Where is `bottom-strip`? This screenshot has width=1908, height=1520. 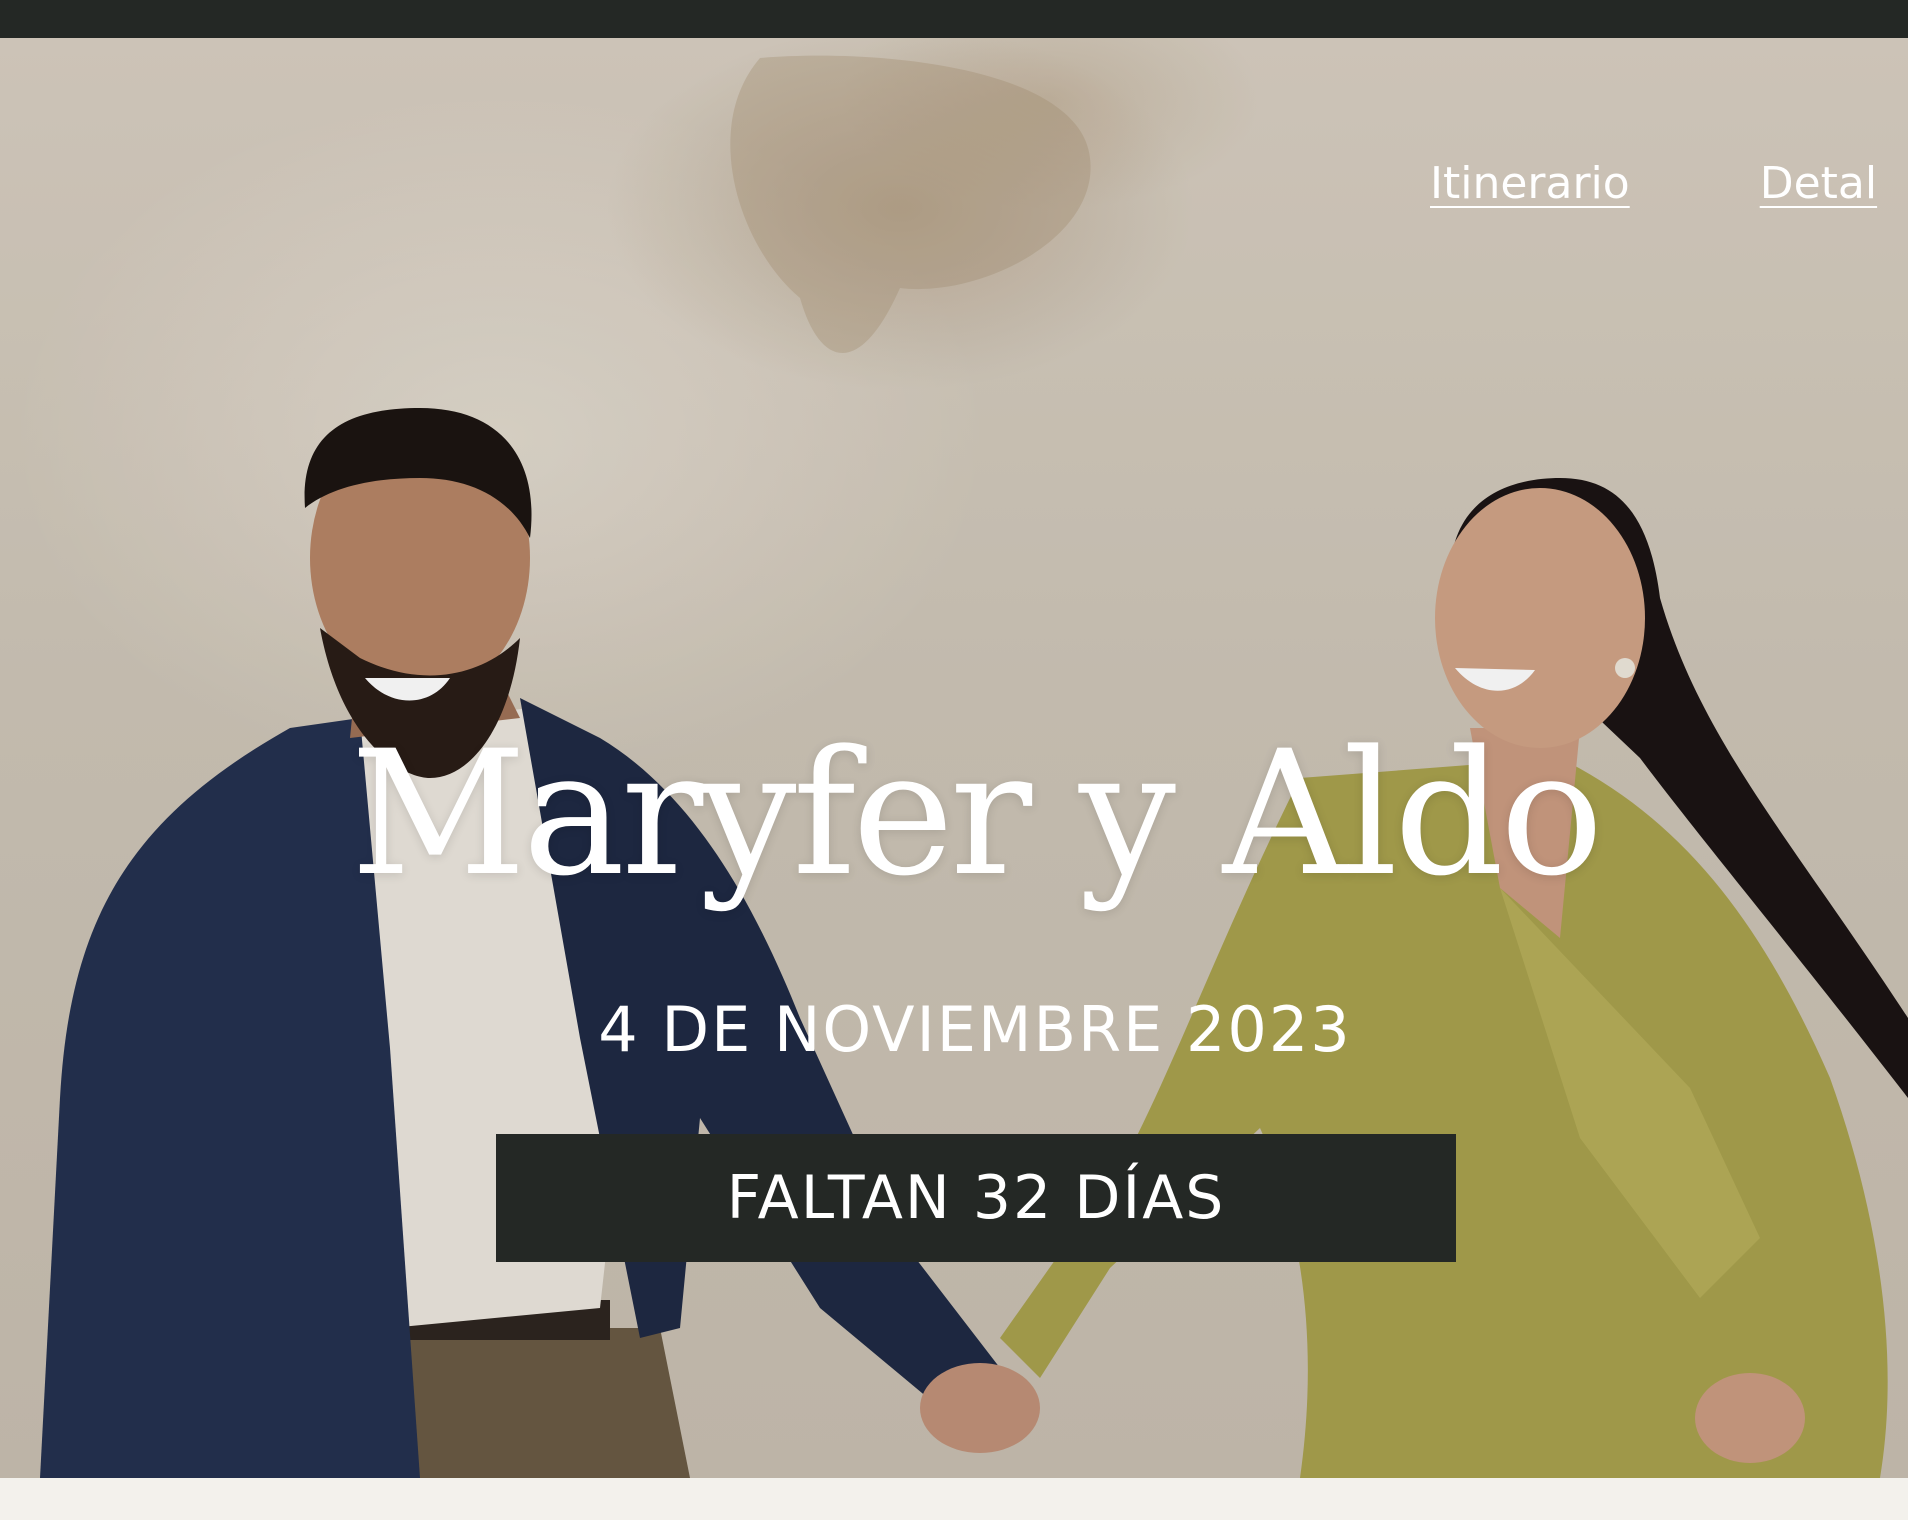
bottom-strip is located at coordinates (954, 1499).